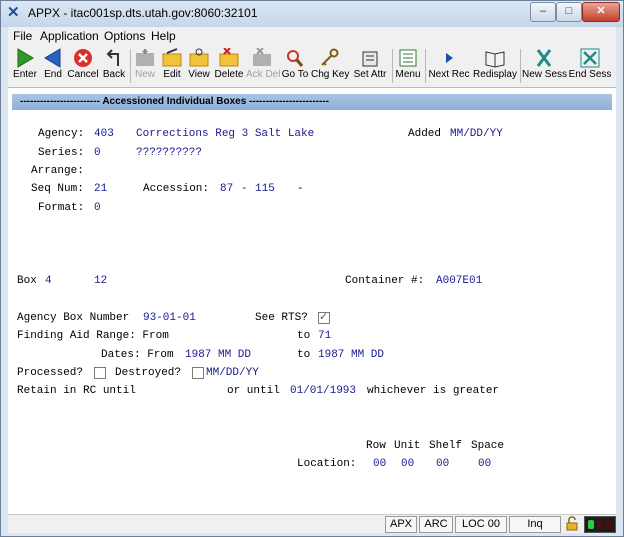 This screenshot has width=624, height=537. Describe the element at coordinates (425, 134) in the screenshot. I see `added-label: Added` at that location.